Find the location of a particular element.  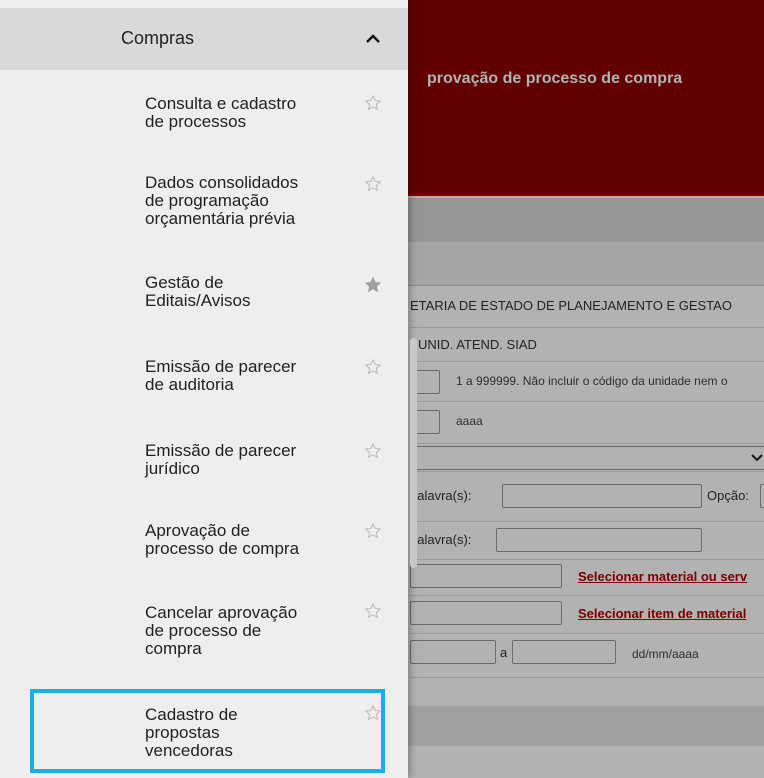

menu-item-parecer-juridico: Emissão de parecer jurídico is located at coordinates (204, 475).